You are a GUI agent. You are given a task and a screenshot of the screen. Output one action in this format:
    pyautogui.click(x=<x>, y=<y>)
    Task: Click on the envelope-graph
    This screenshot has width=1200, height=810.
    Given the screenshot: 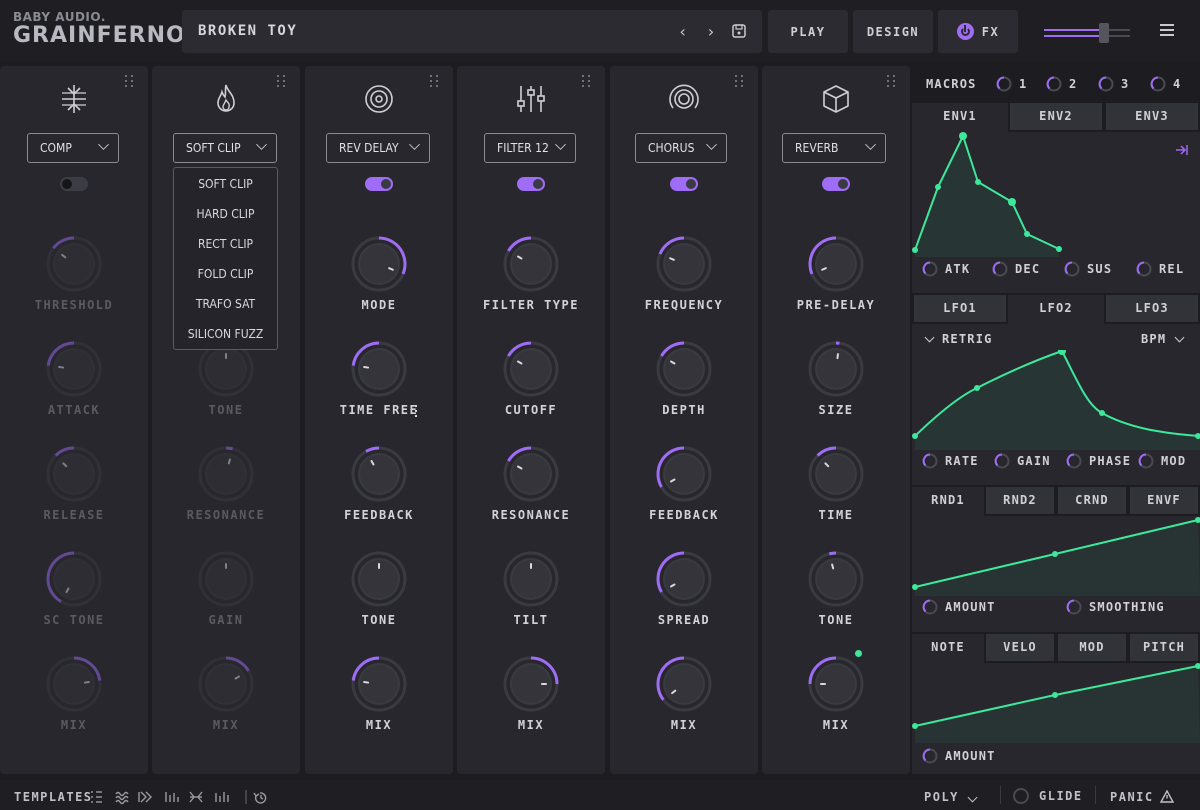 What is the action you would take?
    pyautogui.click(x=1056, y=194)
    